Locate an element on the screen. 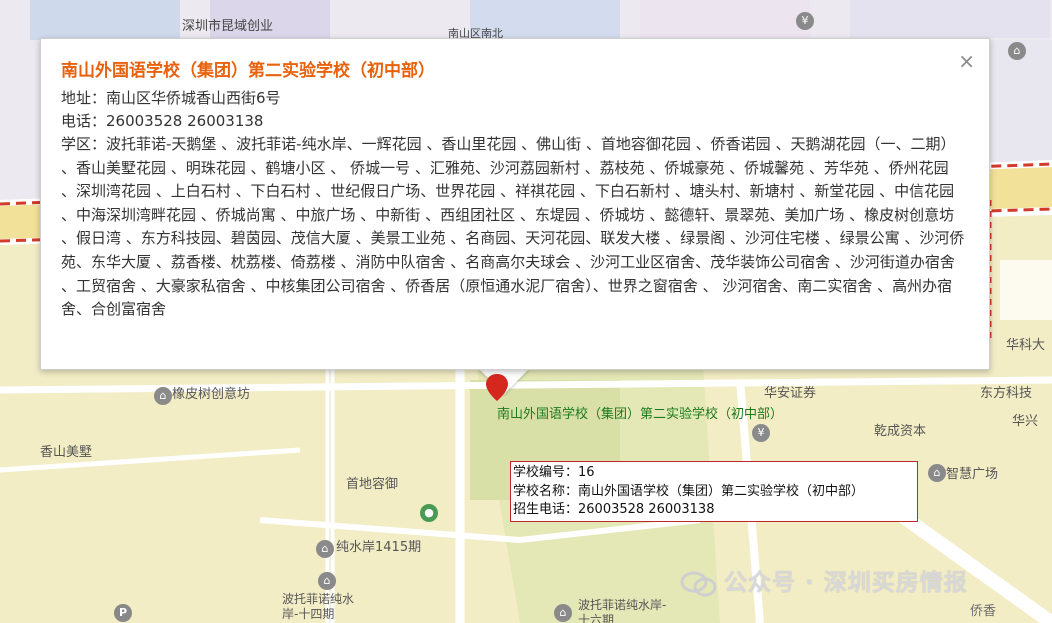  park-icon: ● is located at coordinates (429, 513).